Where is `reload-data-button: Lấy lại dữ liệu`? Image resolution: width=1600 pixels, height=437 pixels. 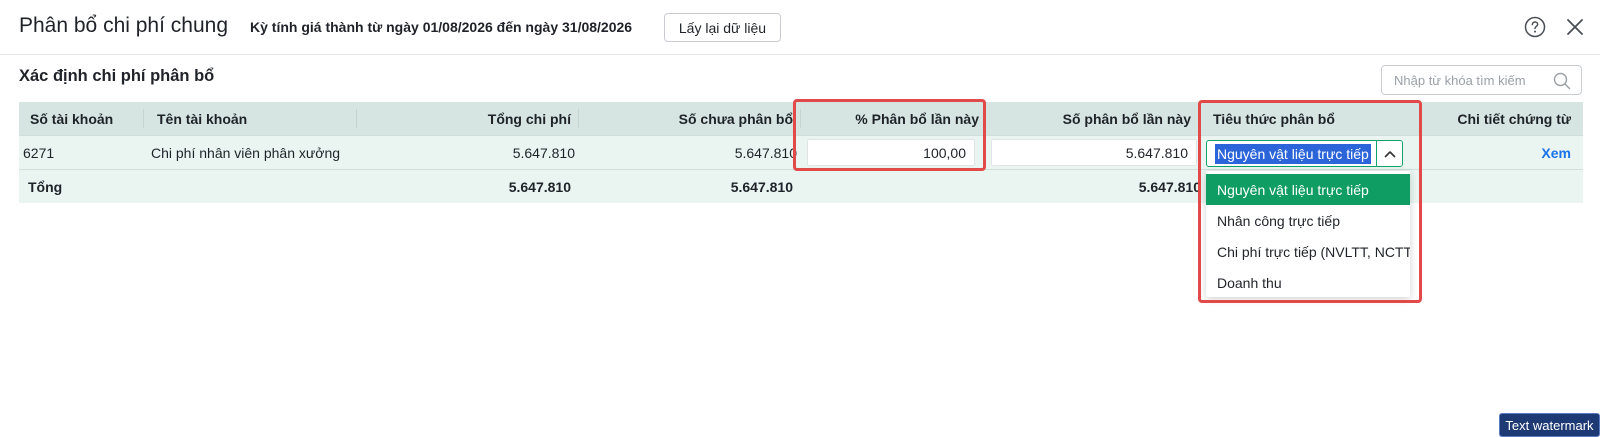 reload-data-button: Lấy lại dữ liệu is located at coordinates (722, 27).